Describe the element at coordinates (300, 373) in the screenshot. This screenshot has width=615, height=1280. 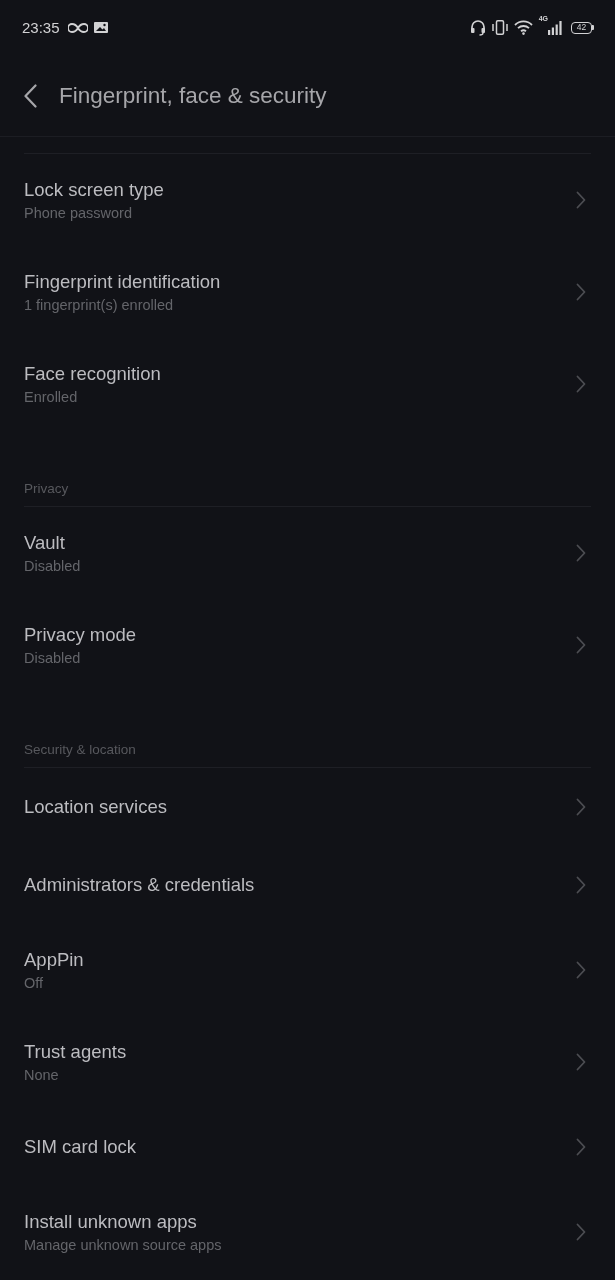
I see `setting-title: Face recognition` at that location.